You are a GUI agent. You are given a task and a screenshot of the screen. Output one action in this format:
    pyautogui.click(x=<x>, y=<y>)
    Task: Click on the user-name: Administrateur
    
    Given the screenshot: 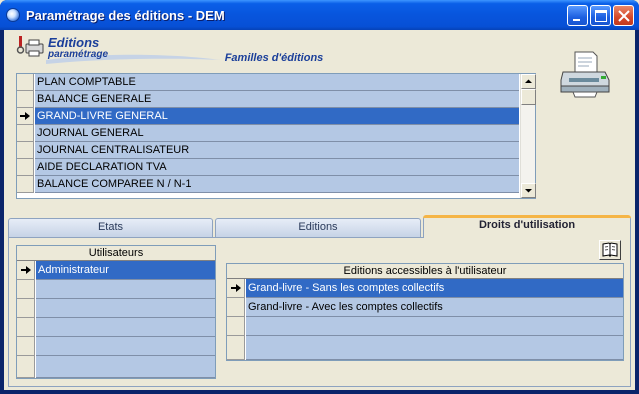 What is the action you would take?
    pyautogui.click(x=125, y=270)
    